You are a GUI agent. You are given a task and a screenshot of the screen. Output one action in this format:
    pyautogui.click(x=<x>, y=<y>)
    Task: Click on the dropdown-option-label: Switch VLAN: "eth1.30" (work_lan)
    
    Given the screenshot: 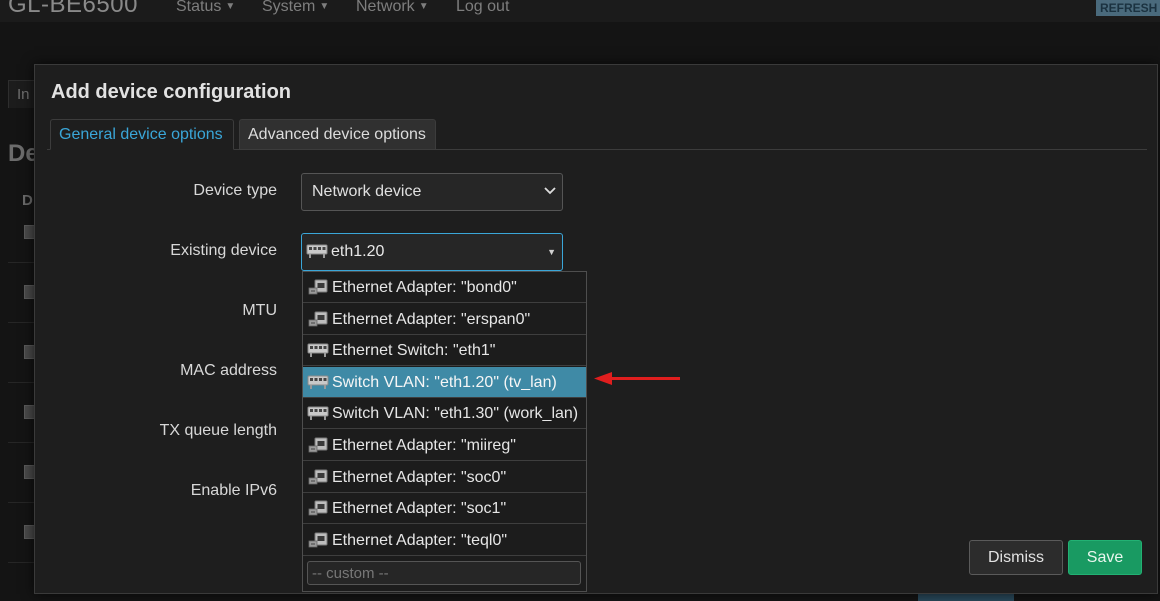 What is the action you would take?
    pyautogui.click(x=455, y=414)
    